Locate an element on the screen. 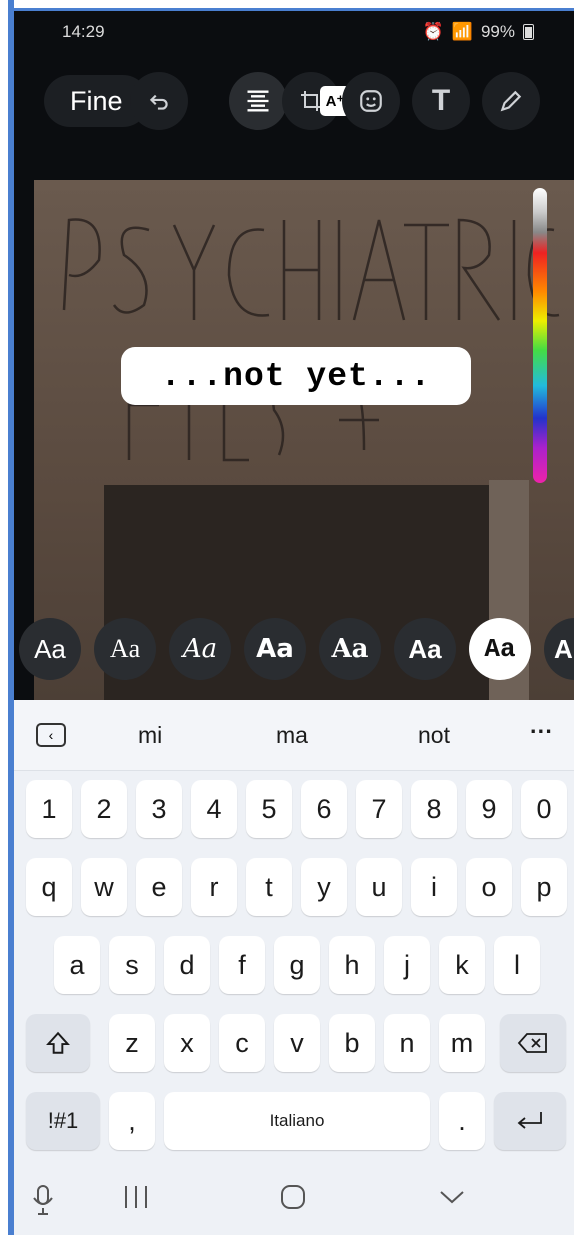  font-option-5: Aa is located at coordinates (350, 649).